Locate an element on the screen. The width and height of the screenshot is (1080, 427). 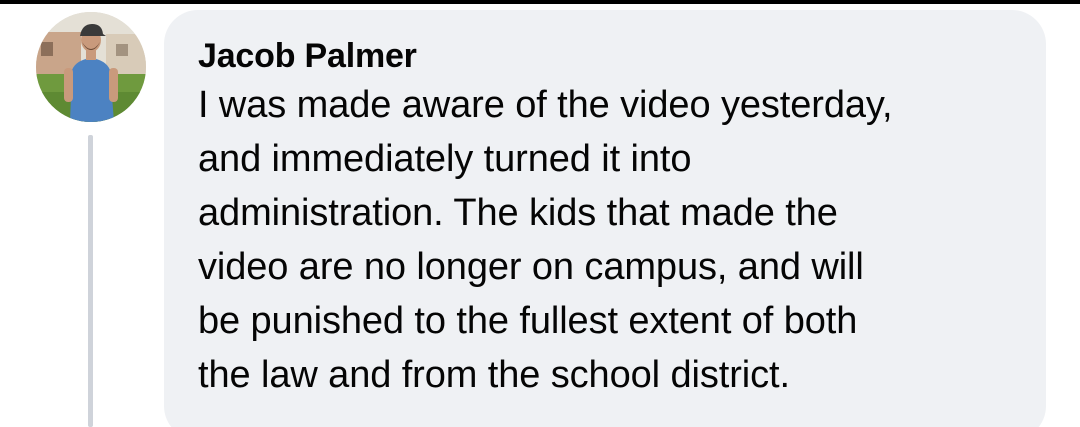
comment-text-line: I was made aware of the video yesterday, is located at coordinates (545, 105).